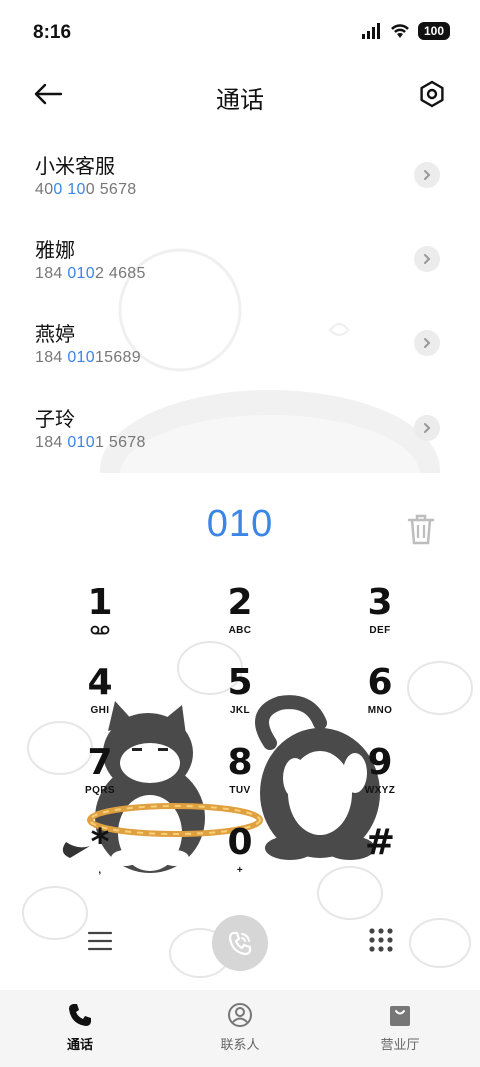 Image resolution: width=480 pixels, height=1067 pixels. Describe the element at coordinates (90, 273) in the screenshot. I see `contact-number: 184 0102 4685` at that location.